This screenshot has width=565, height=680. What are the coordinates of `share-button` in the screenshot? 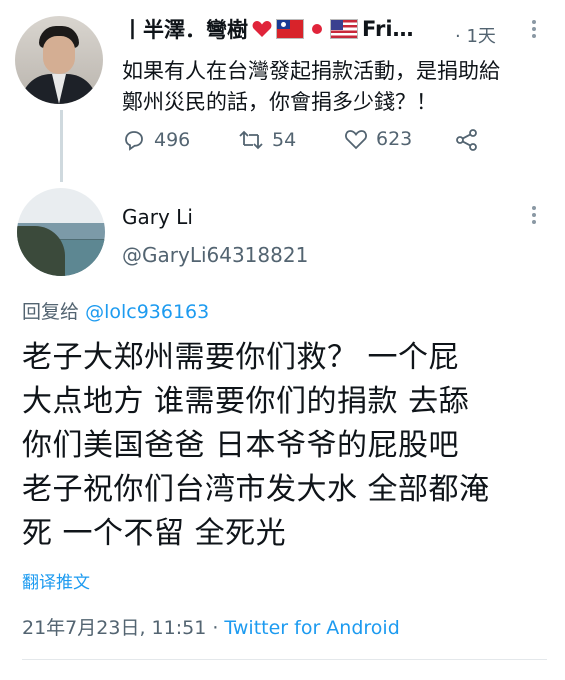 It's located at (467, 140).